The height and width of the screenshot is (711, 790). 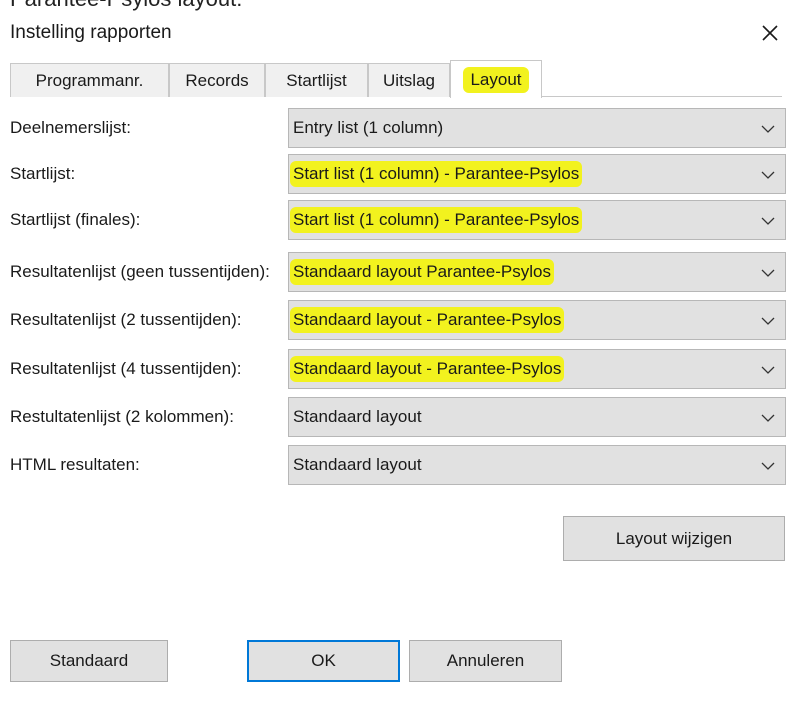 I want to click on setting-label: Startlijst (finales):, so click(x=75, y=219).